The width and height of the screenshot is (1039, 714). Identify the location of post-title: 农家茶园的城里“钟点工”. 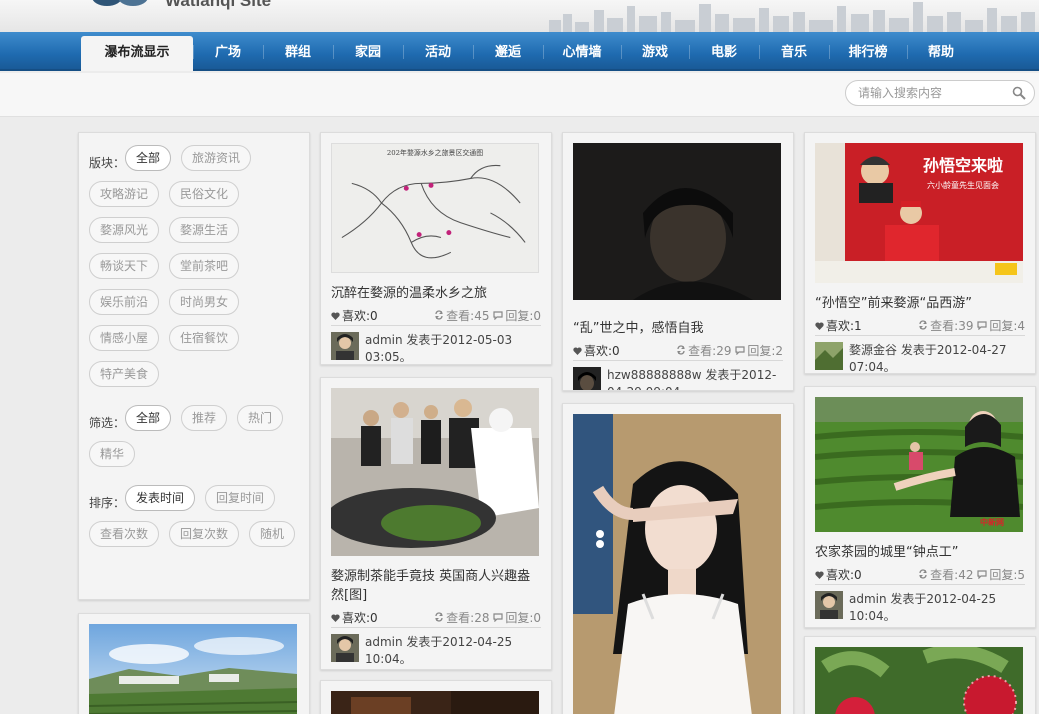
(920, 552).